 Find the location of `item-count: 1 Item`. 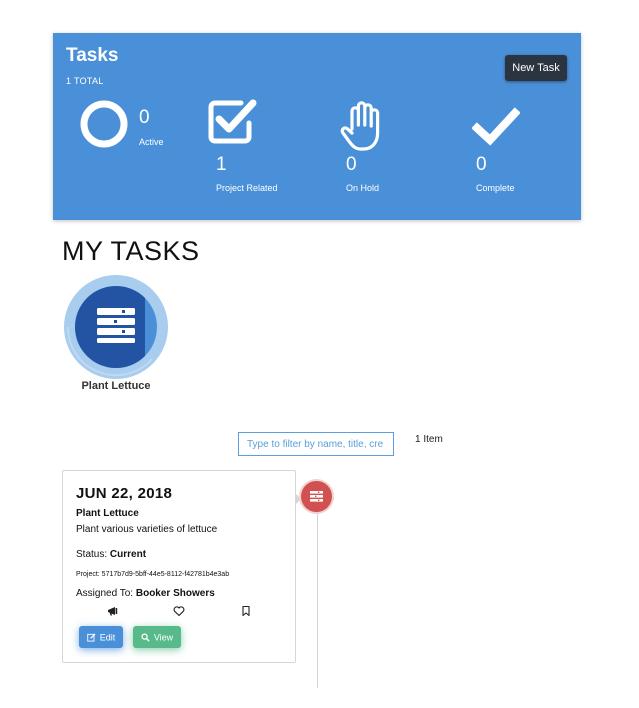

item-count: 1 Item is located at coordinates (429, 439).